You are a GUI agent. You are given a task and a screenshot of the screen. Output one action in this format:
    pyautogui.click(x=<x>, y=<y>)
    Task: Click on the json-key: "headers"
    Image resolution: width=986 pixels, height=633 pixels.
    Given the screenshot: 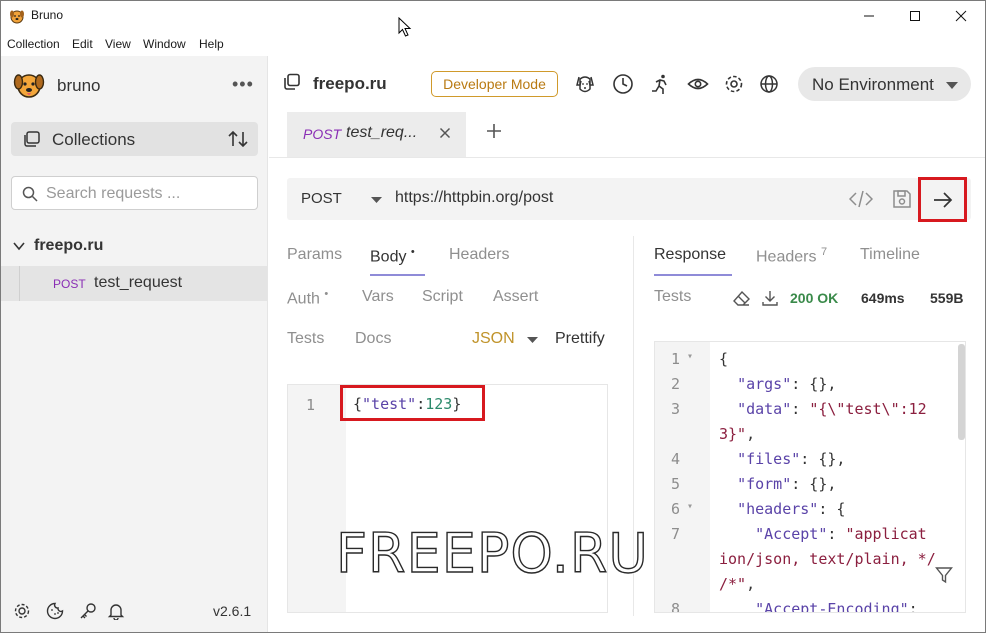 What is the action you would take?
    pyautogui.click(x=778, y=509)
    